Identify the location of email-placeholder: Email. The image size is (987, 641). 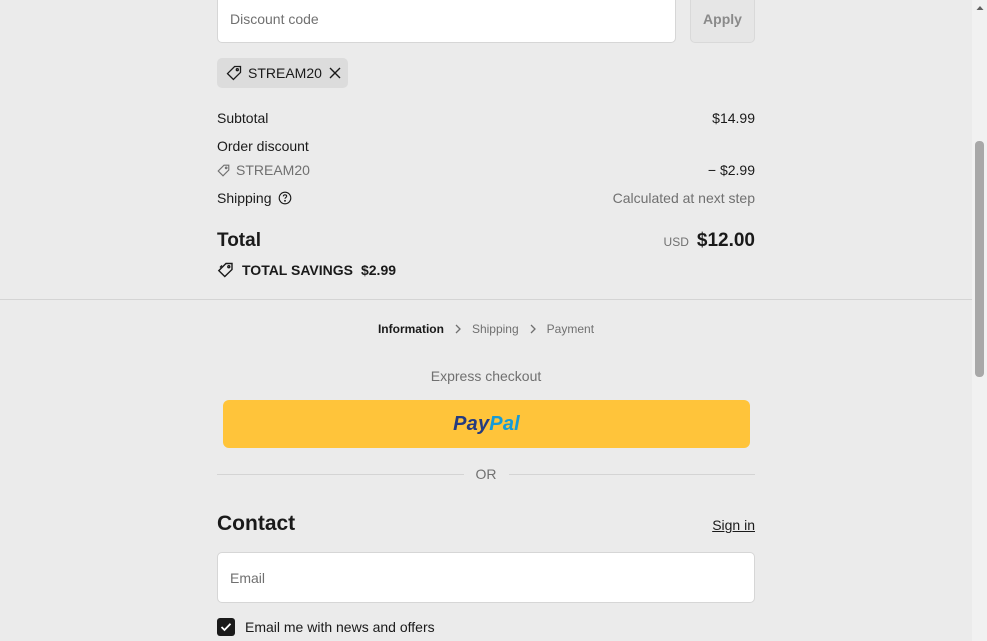
(248, 577).